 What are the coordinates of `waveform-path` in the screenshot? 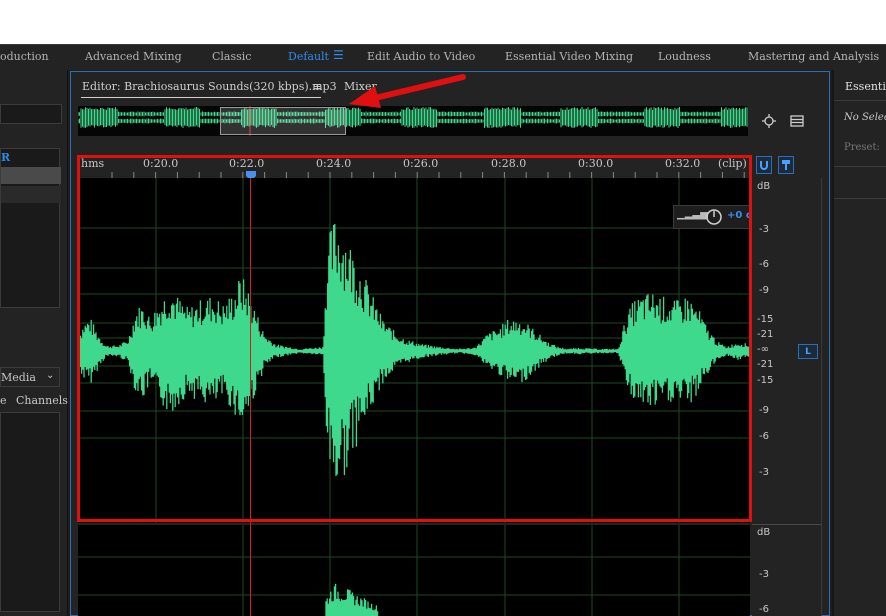 It's located at (352, 599).